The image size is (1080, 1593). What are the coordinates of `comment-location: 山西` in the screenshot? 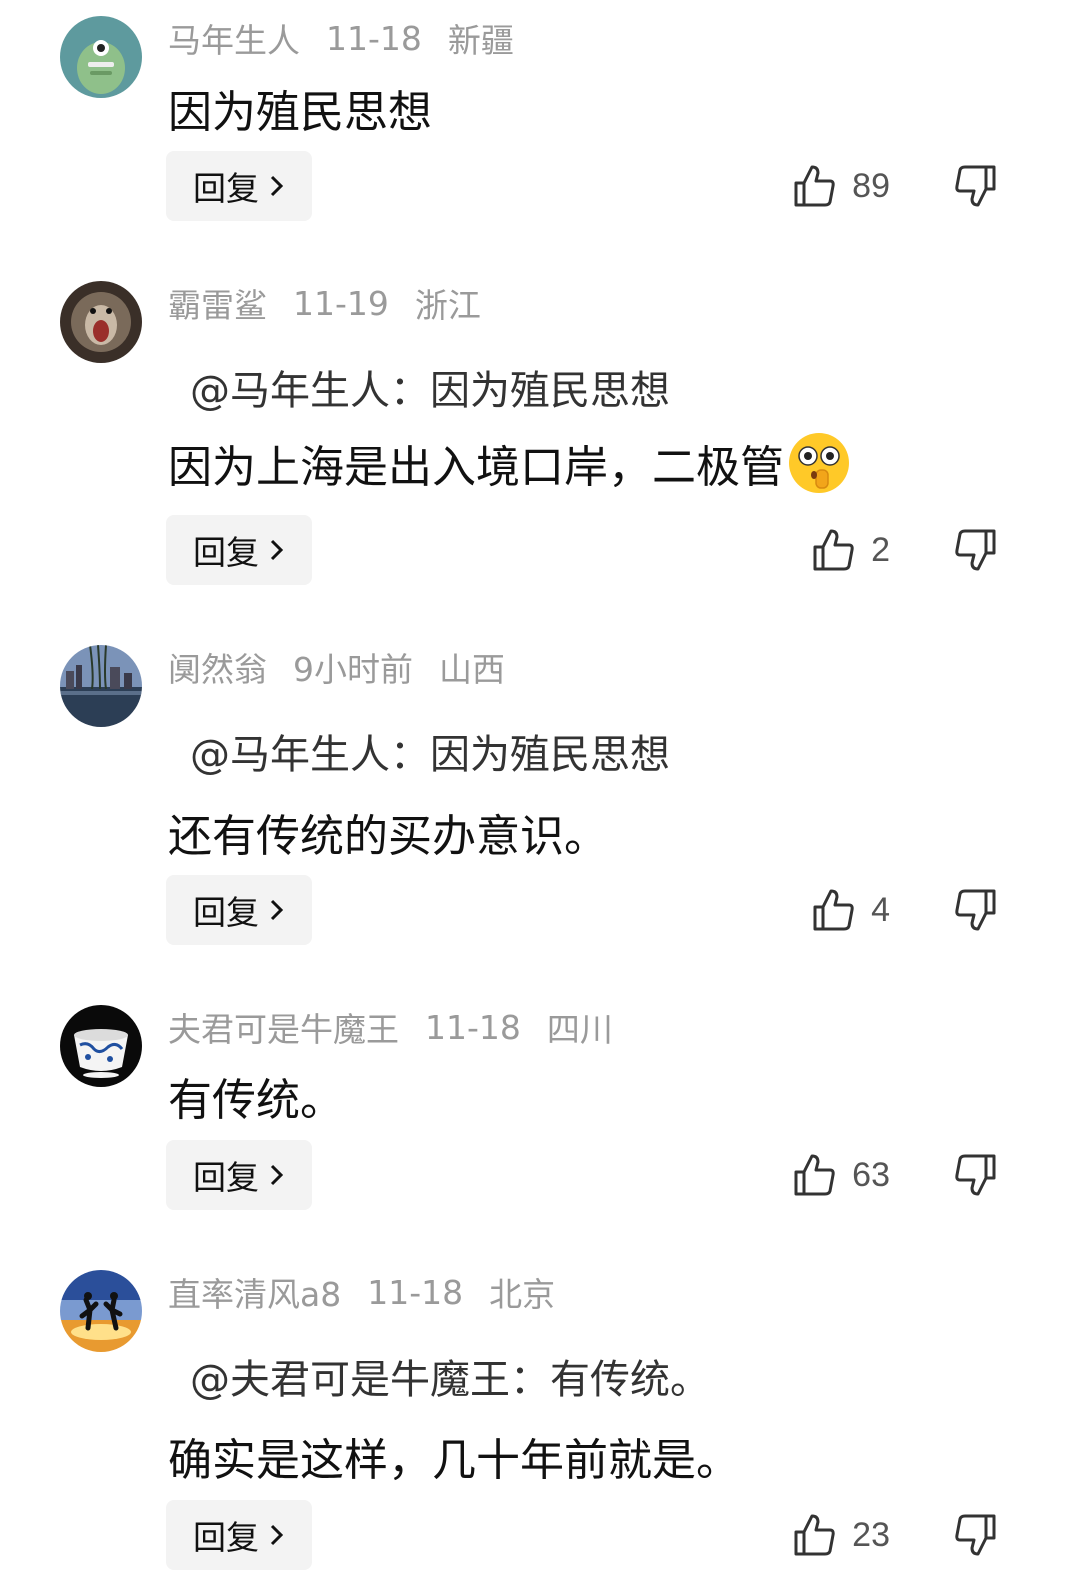 It's located at (472, 669).